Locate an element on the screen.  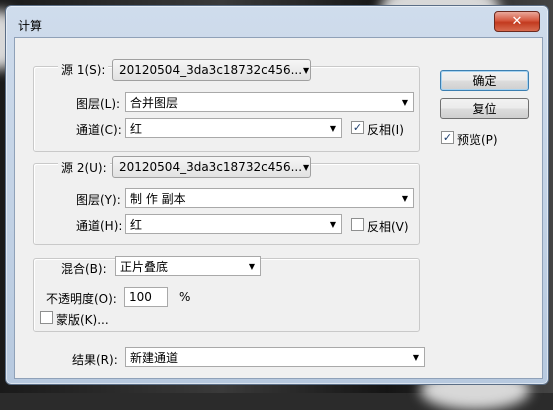
preview-checkbox: ✓ is located at coordinates (447, 137).